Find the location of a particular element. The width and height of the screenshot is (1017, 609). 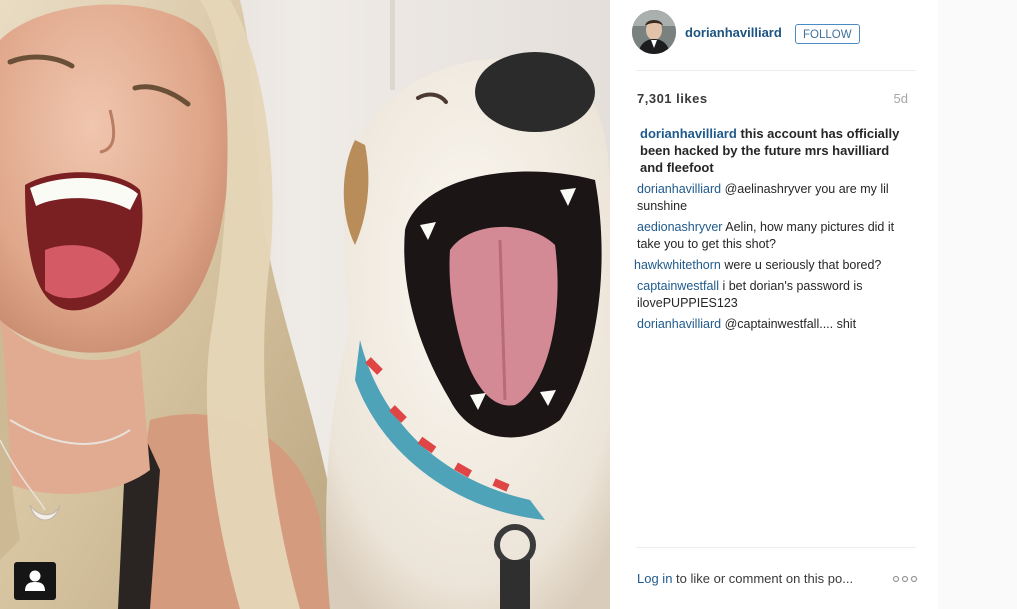

comment-text: were u seriously that bored? is located at coordinates (803, 265).